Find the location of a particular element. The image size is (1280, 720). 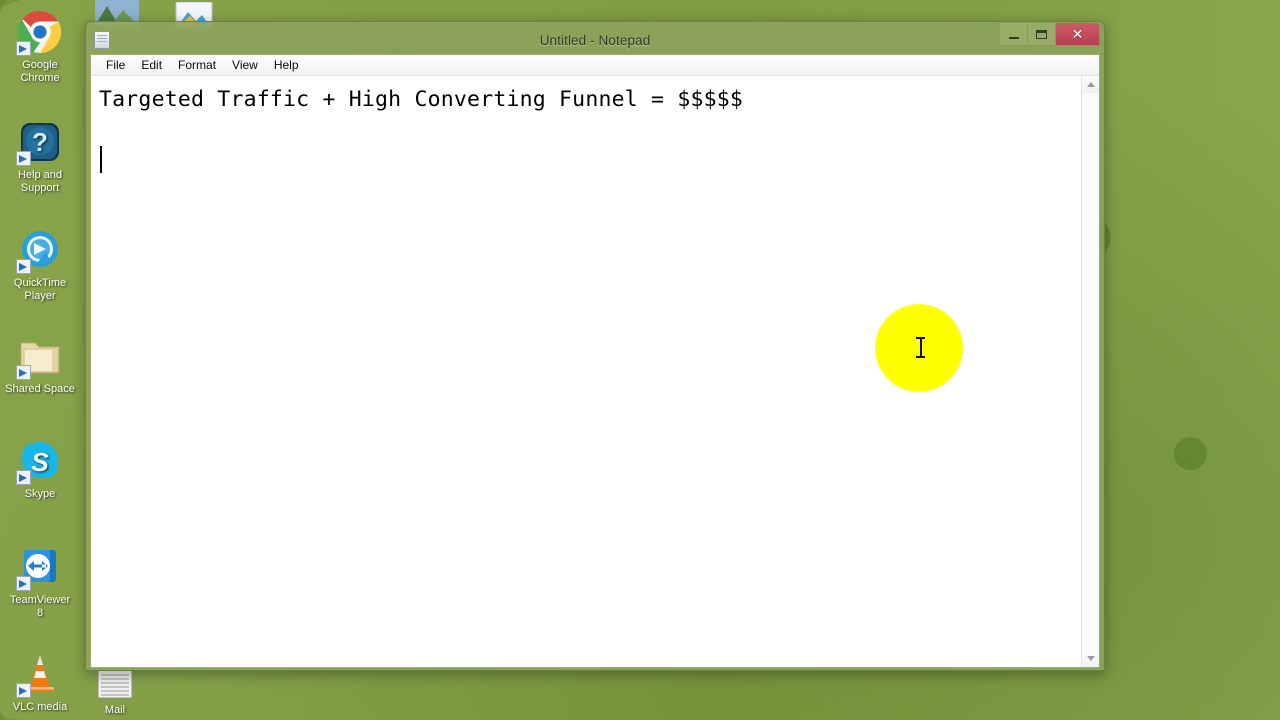

desktop-icon-label: Mail is located at coordinates (115, 710).